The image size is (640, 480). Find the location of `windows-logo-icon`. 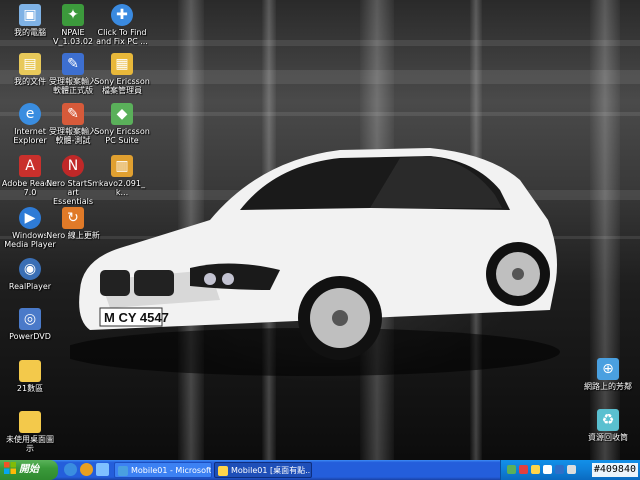

windows-logo-icon is located at coordinates (10, 468).